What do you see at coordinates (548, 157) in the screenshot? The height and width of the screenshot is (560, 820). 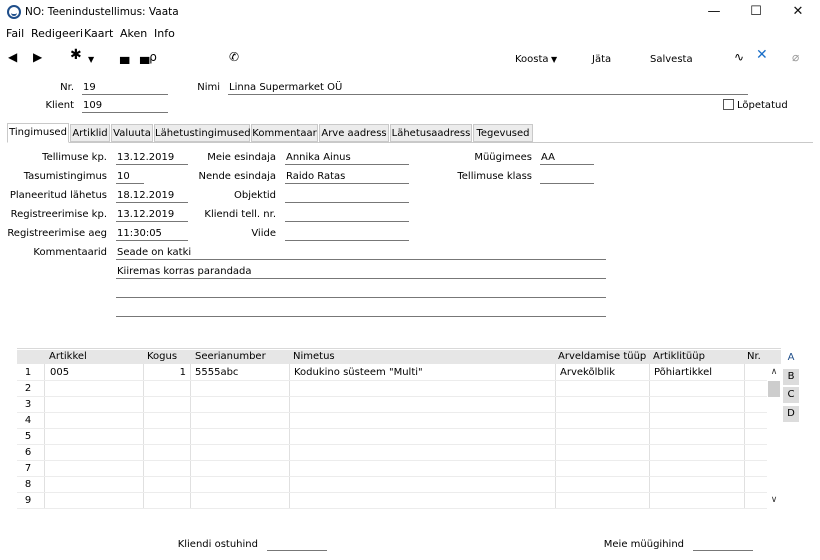 I see `salesman-field: AA` at bounding box center [548, 157].